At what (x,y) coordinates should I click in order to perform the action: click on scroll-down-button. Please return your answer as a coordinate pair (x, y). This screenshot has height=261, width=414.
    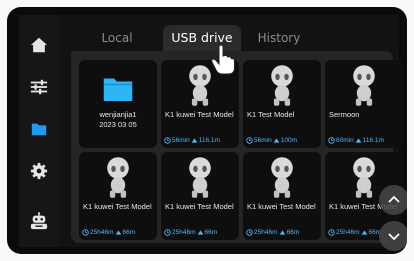
    Looking at the image, I should click on (393, 236).